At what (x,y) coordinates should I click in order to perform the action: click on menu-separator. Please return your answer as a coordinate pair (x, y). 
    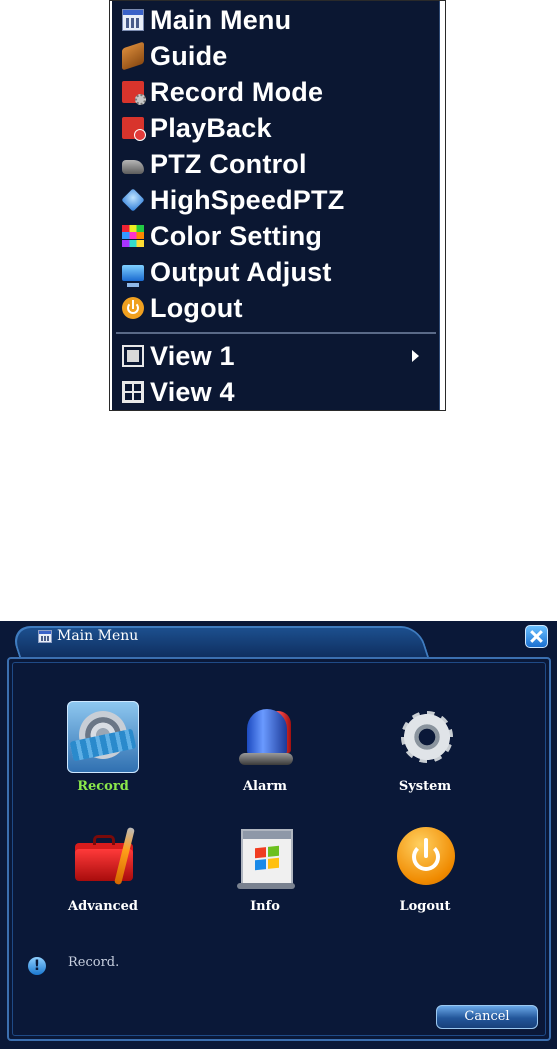
    Looking at the image, I should click on (276, 333).